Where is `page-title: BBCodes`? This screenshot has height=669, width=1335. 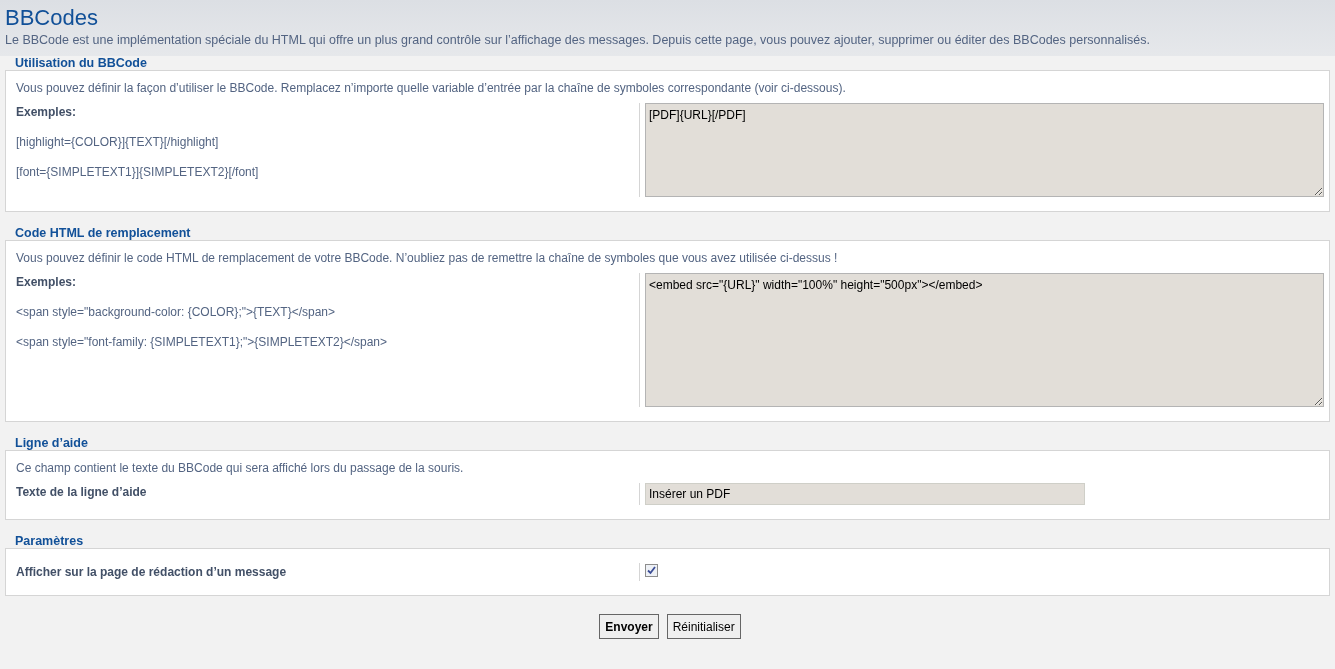 page-title: BBCodes is located at coordinates (51, 18).